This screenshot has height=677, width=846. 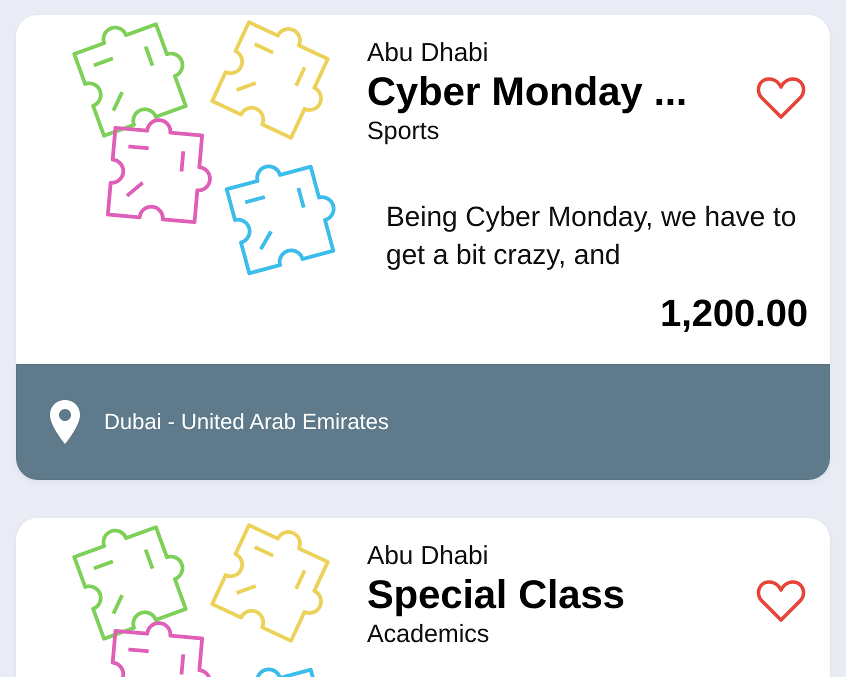 What do you see at coordinates (403, 131) in the screenshot?
I see `category-label: Sports` at bounding box center [403, 131].